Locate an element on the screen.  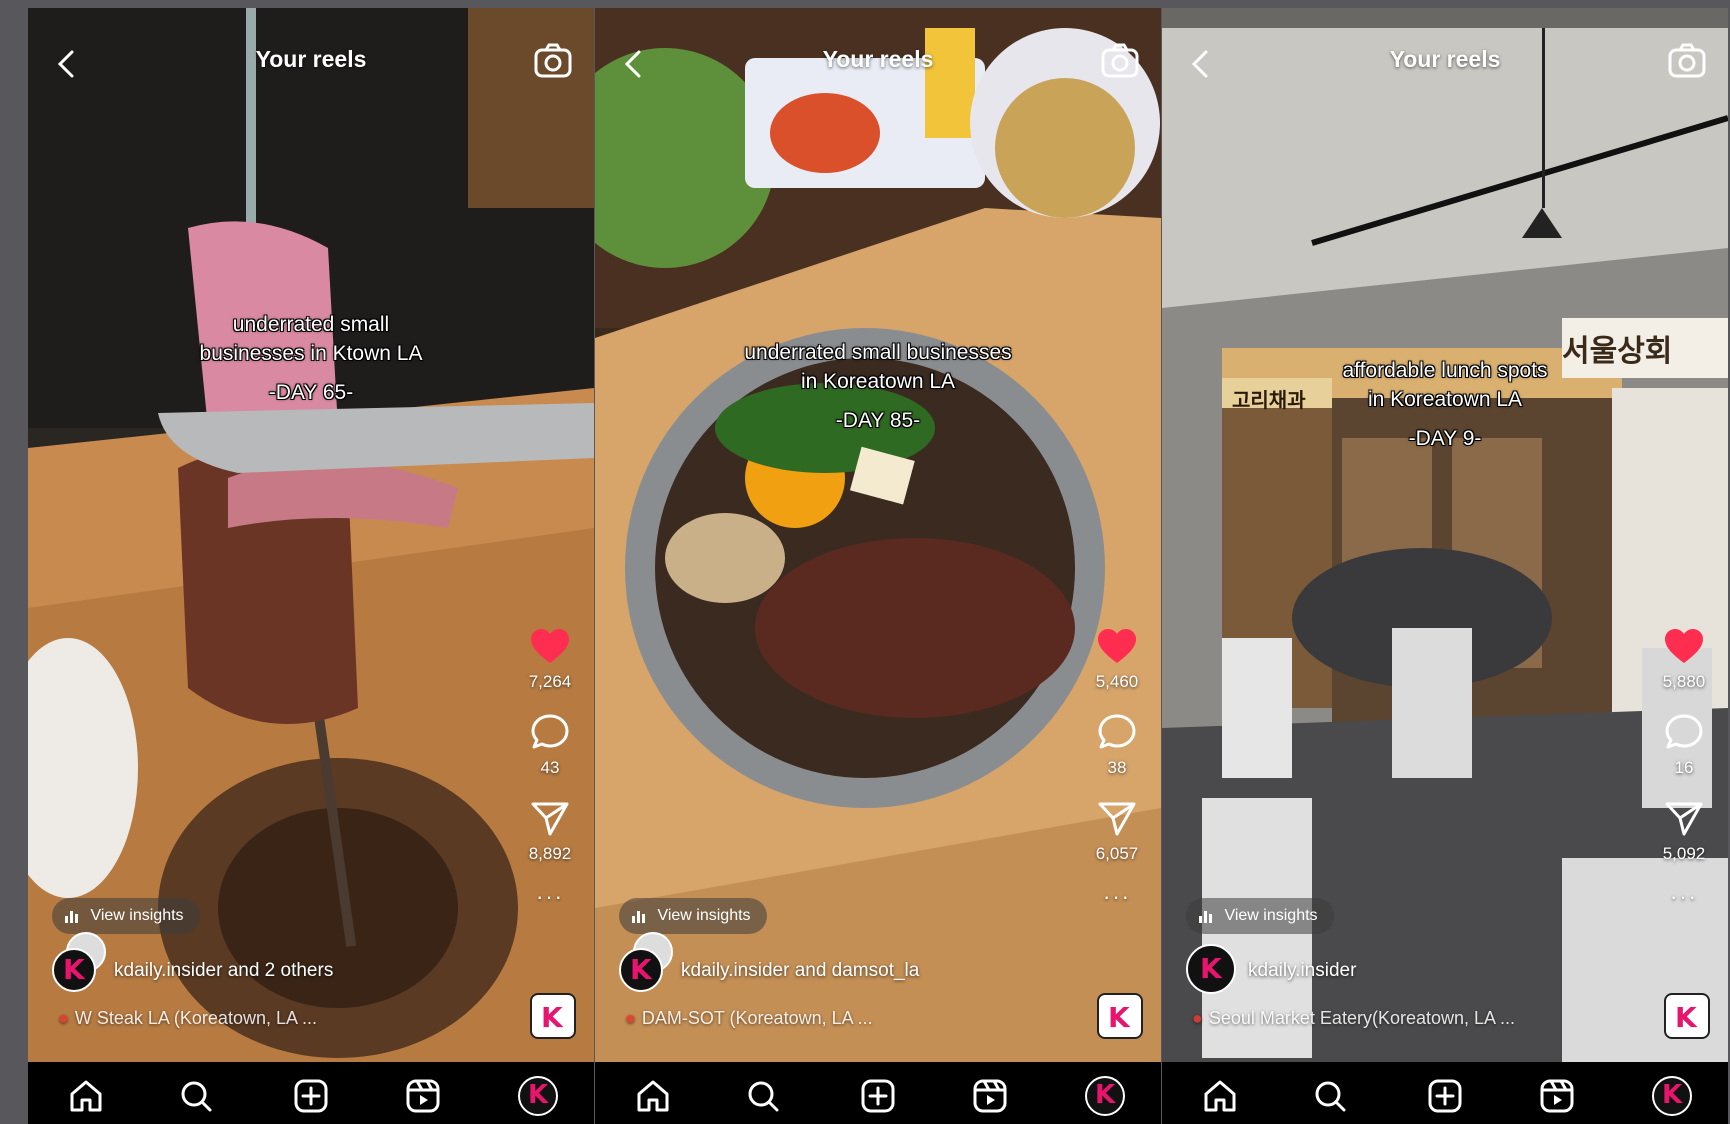
likes-count: 5,880 is located at coordinates (1684, 681).